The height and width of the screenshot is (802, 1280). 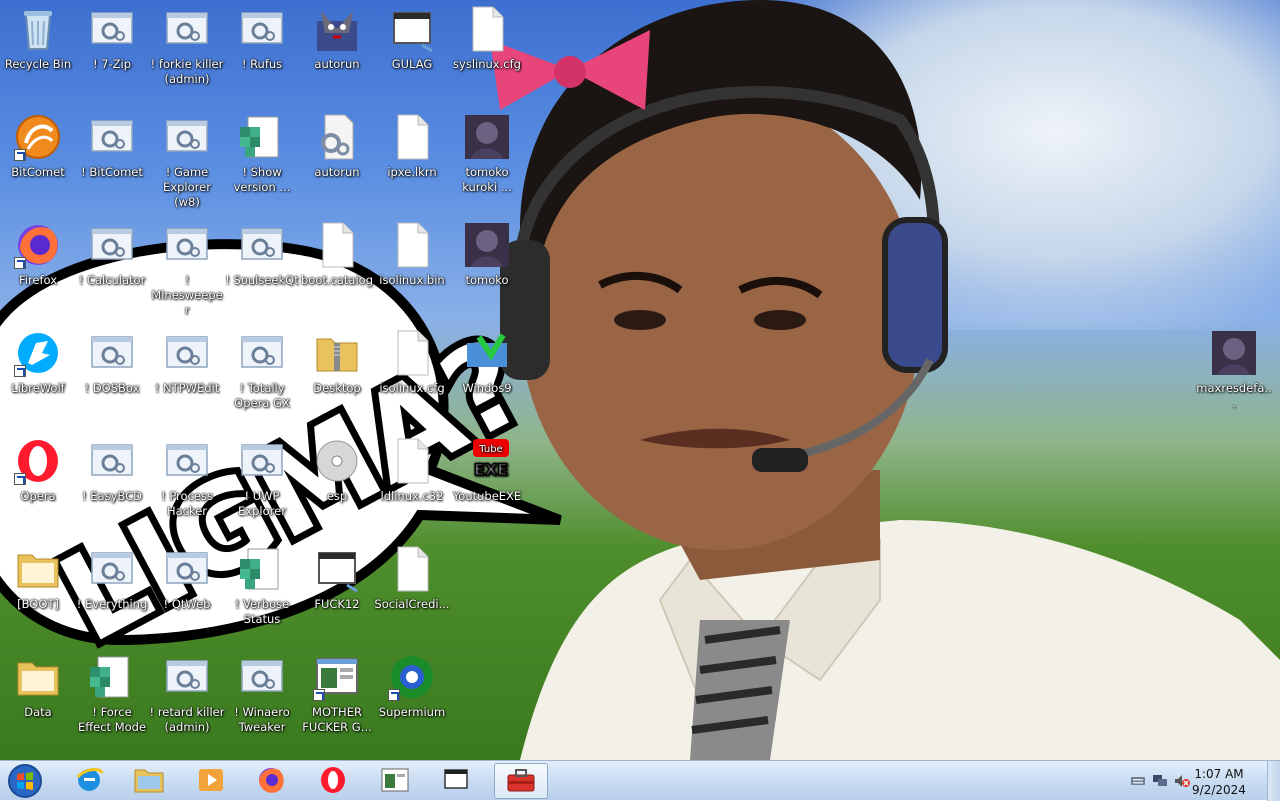 I want to click on desktop-icon: ! QtWeb, so click(x=187, y=578).